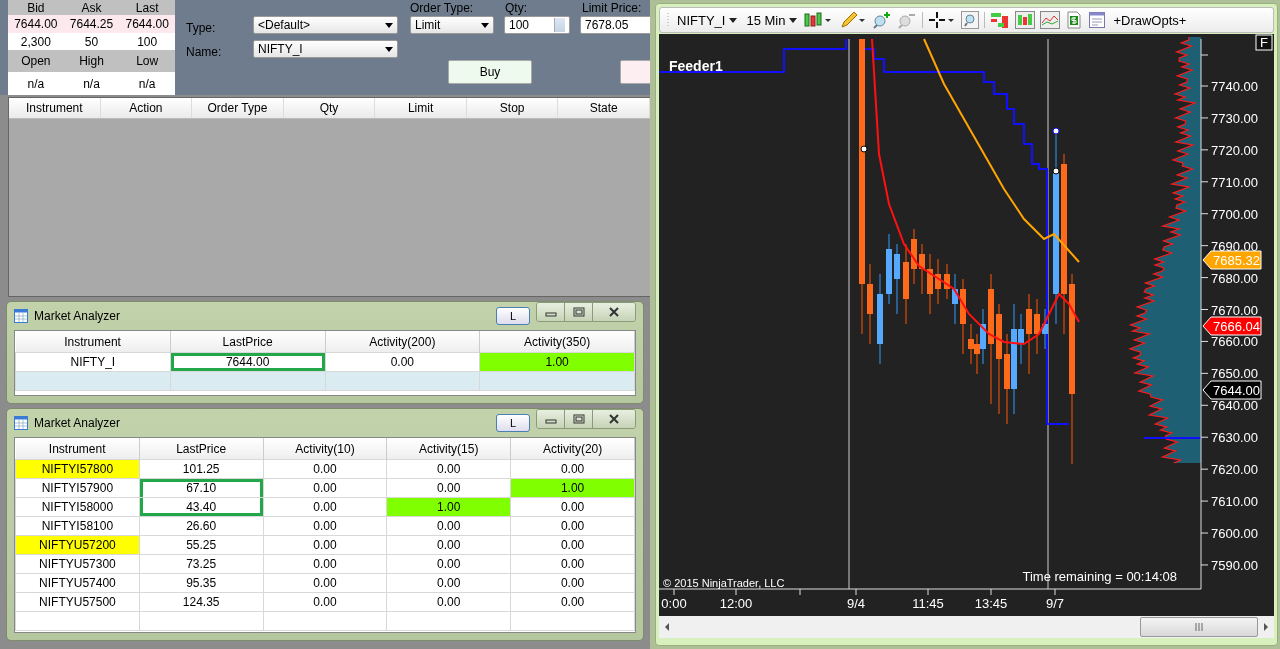 Image resolution: width=1280 pixels, height=649 pixels. What do you see at coordinates (707, 20) in the screenshot?
I see `instrument-dropdown: NIFTY_I` at bounding box center [707, 20].